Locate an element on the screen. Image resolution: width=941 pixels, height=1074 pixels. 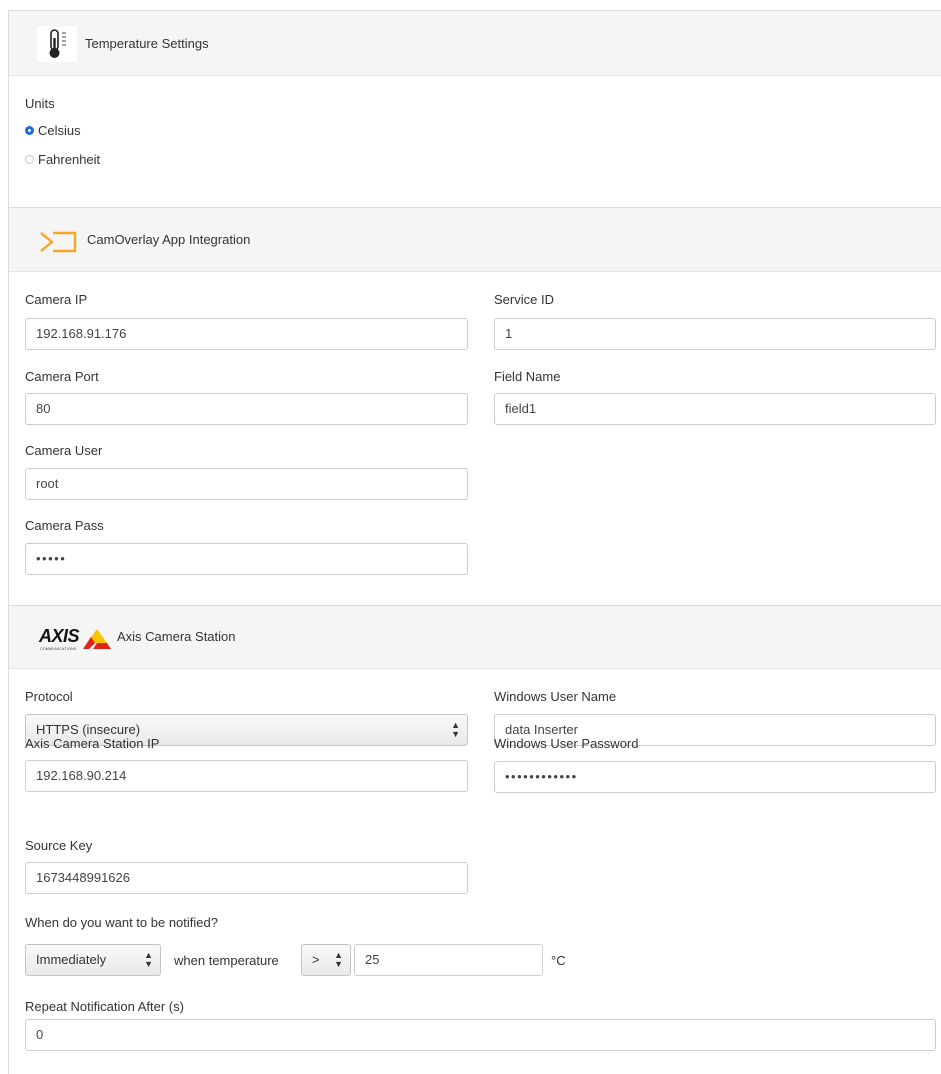
radio-celsius-dot is located at coordinates (29, 130).